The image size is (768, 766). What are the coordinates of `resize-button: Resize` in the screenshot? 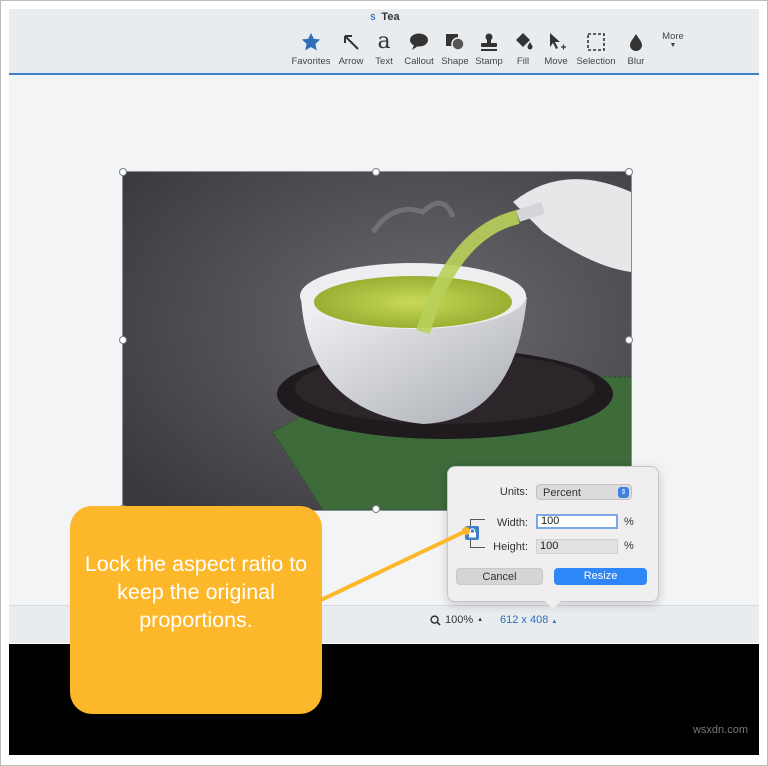 It's located at (600, 576).